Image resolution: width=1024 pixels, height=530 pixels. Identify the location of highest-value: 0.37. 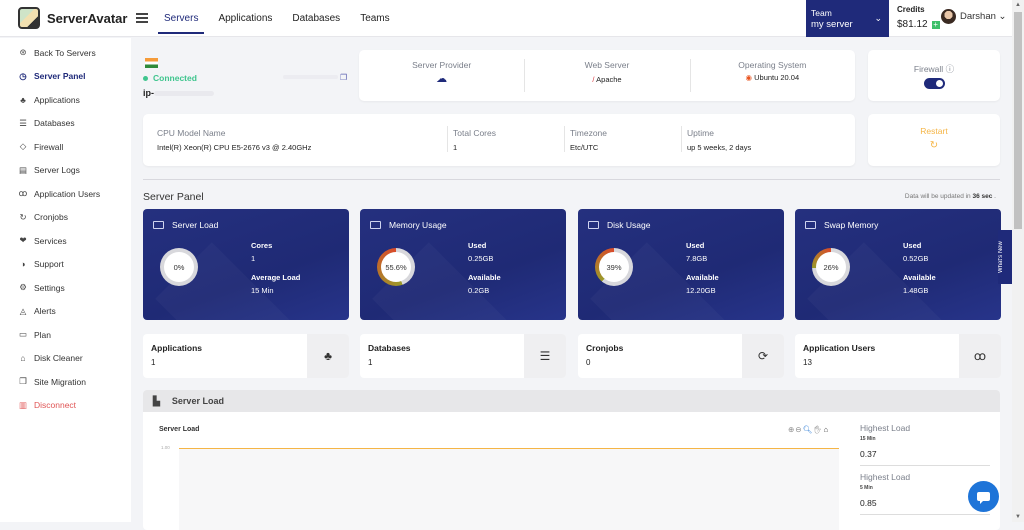
(925, 457).